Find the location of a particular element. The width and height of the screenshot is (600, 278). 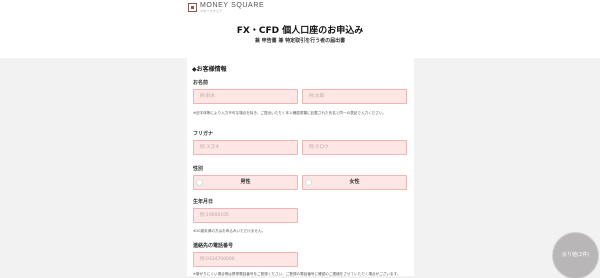

phone-label: 連絡先の電話番号 is located at coordinates (213, 246).